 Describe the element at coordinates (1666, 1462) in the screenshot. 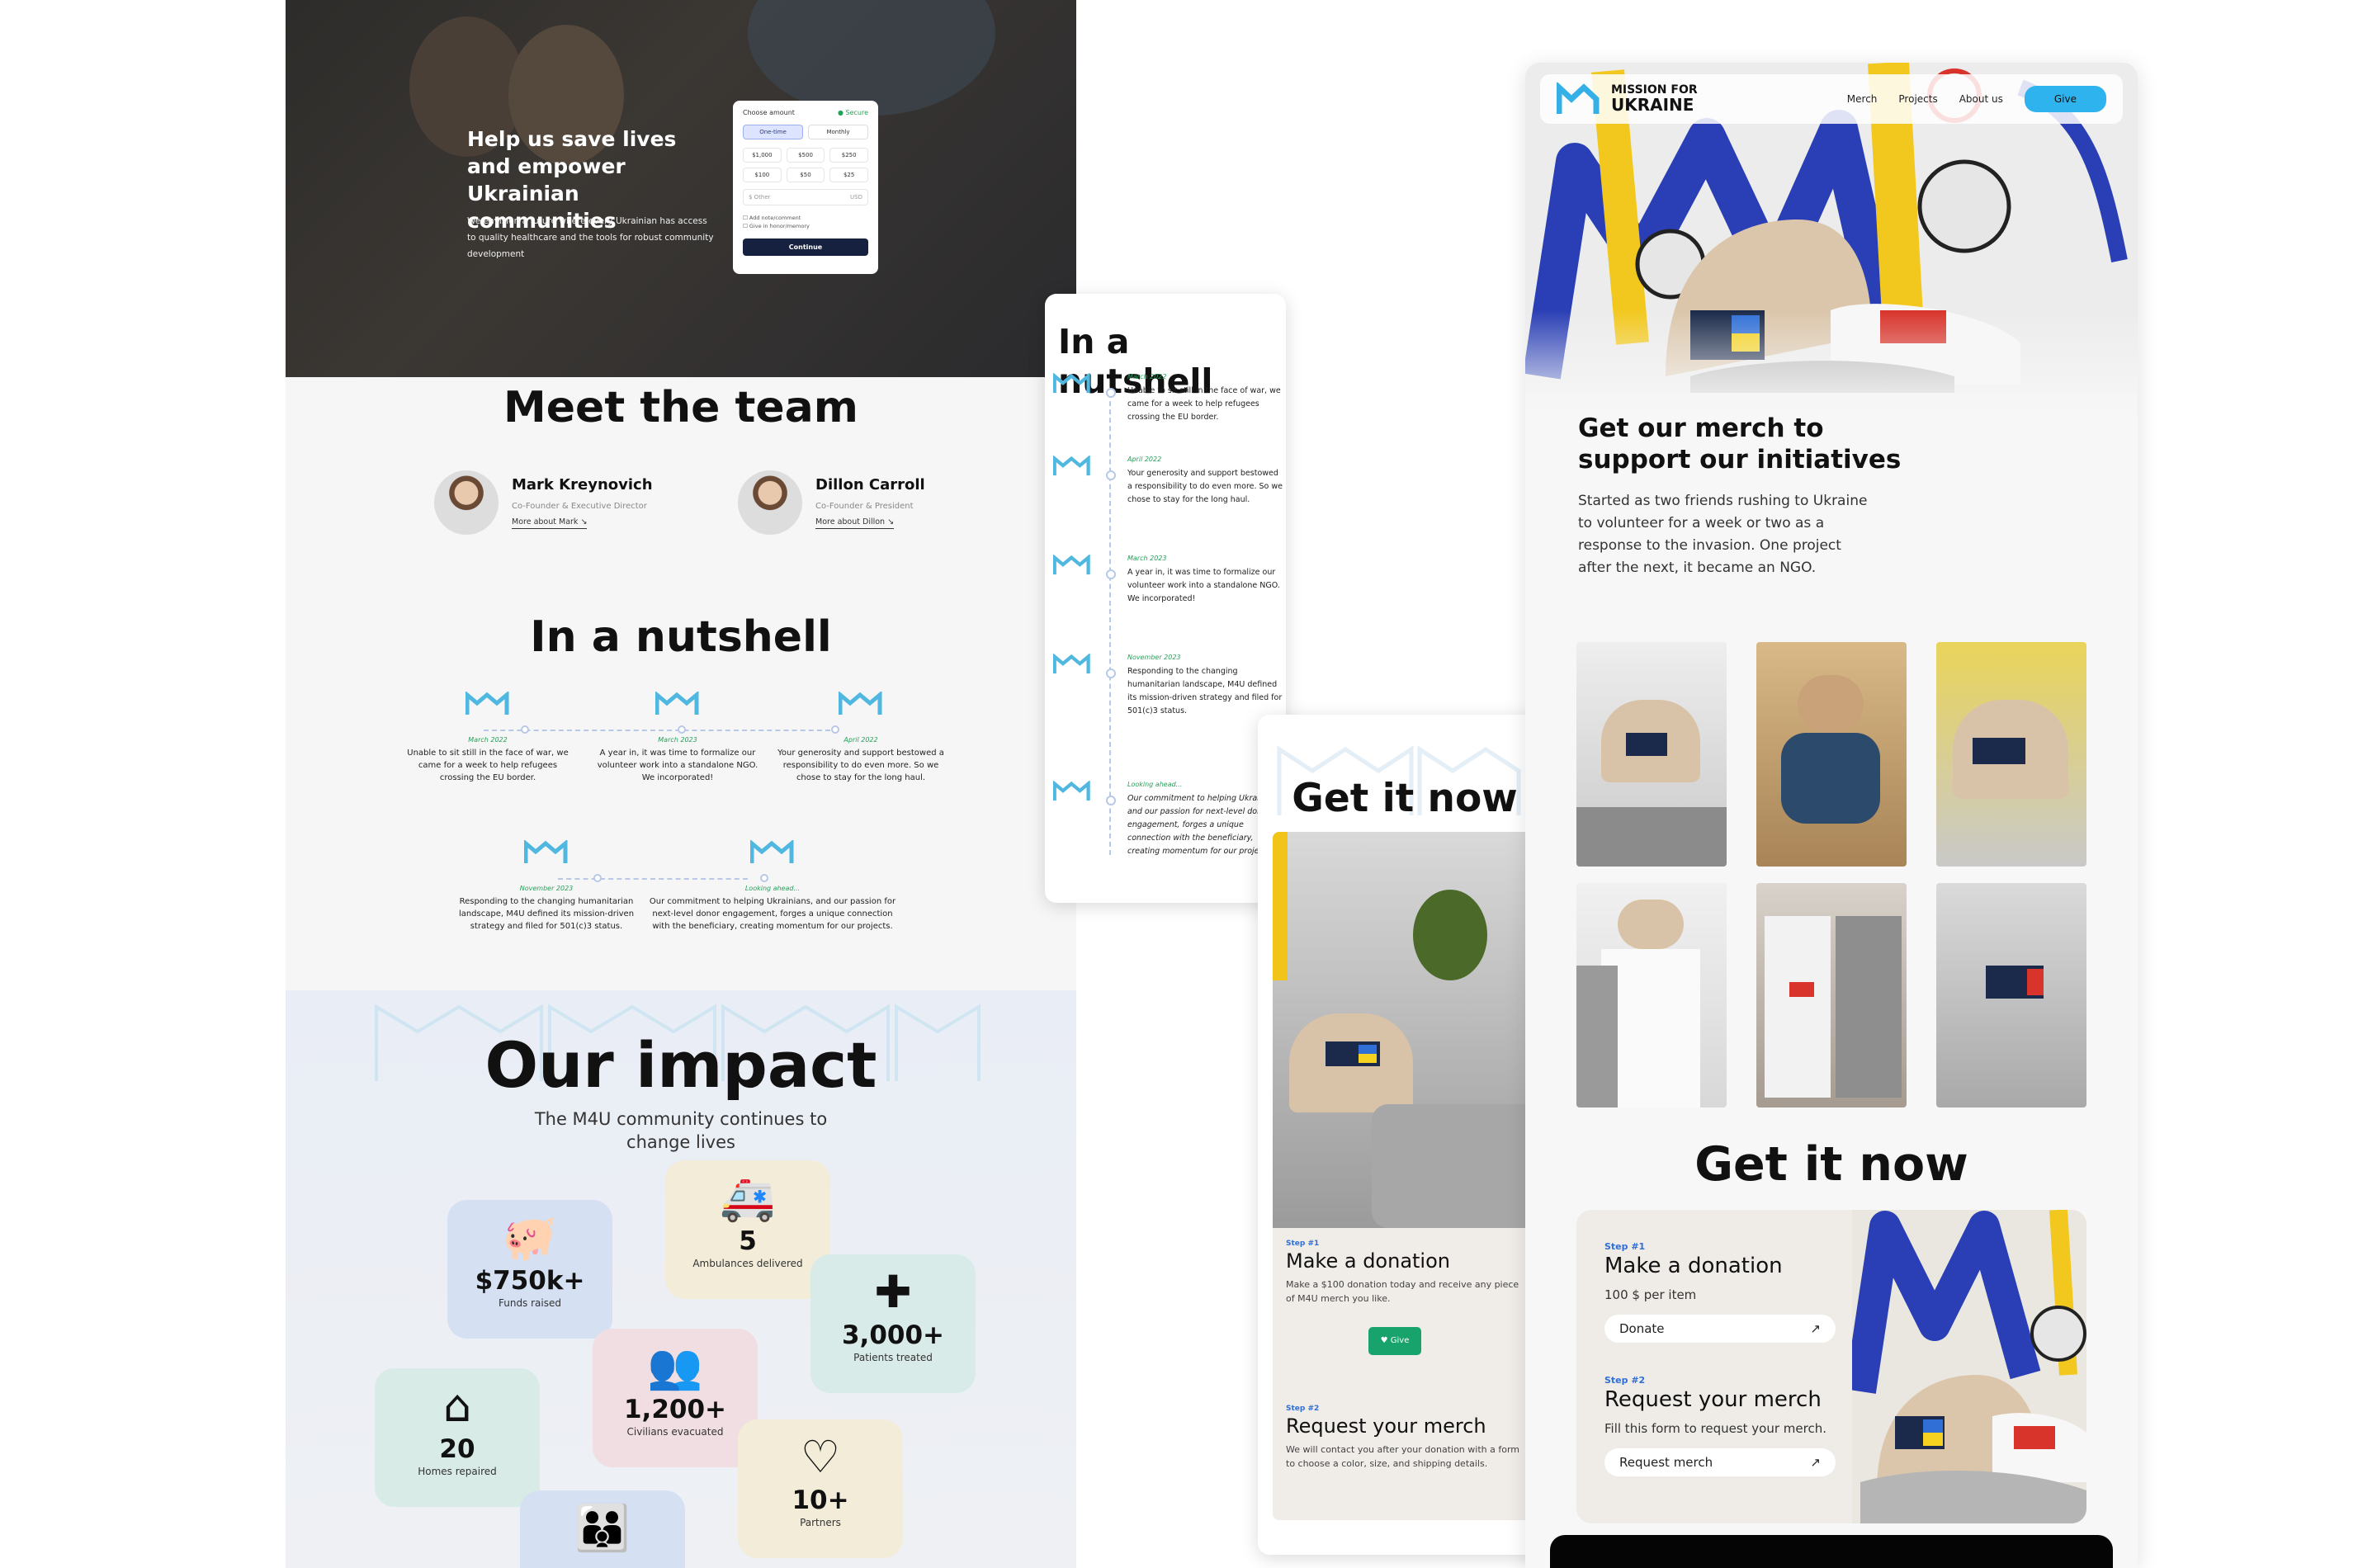

I see `request-merch-label: Request merch` at that location.